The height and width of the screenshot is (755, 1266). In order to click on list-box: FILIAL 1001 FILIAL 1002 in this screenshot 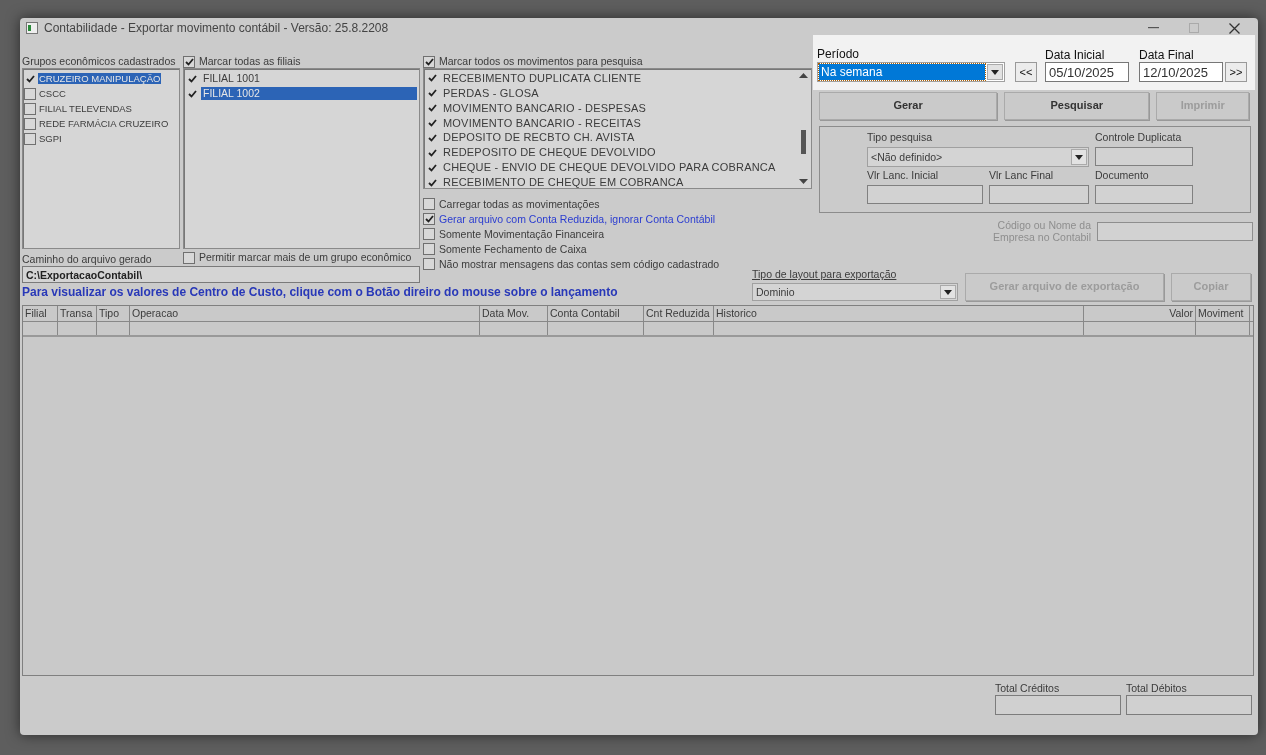, I will do `click(301, 158)`.